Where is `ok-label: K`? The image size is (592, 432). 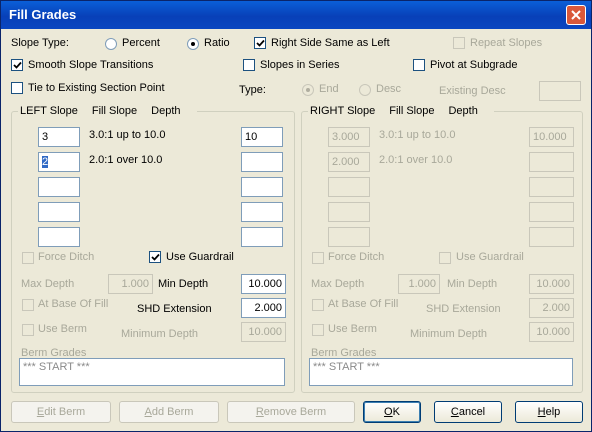
ok-label: K is located at coordinates (396, 412).